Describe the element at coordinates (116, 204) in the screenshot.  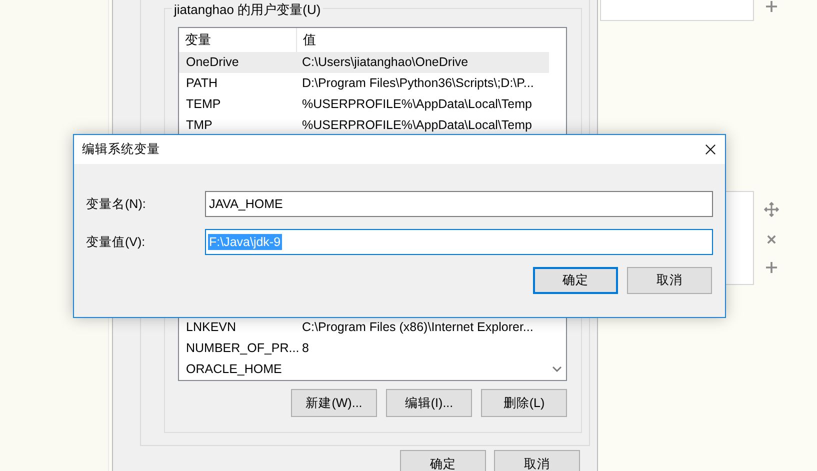
I see `field-label: 变量名(N):` at that location.